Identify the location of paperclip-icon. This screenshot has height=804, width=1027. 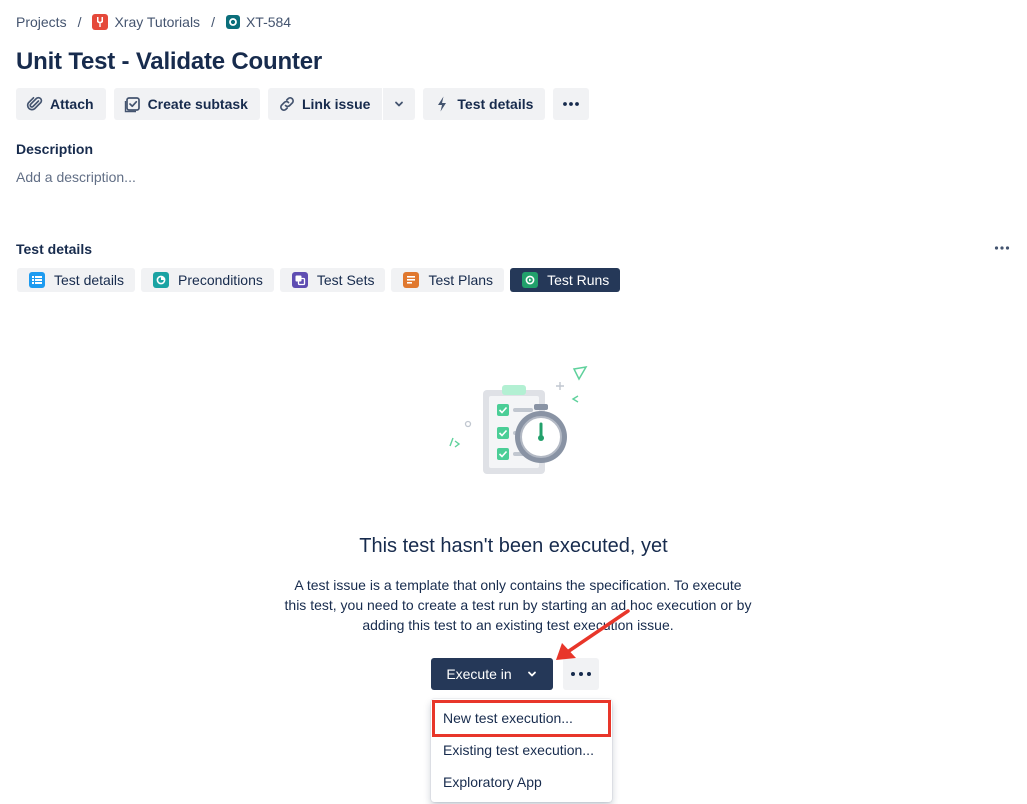
(34, 103).